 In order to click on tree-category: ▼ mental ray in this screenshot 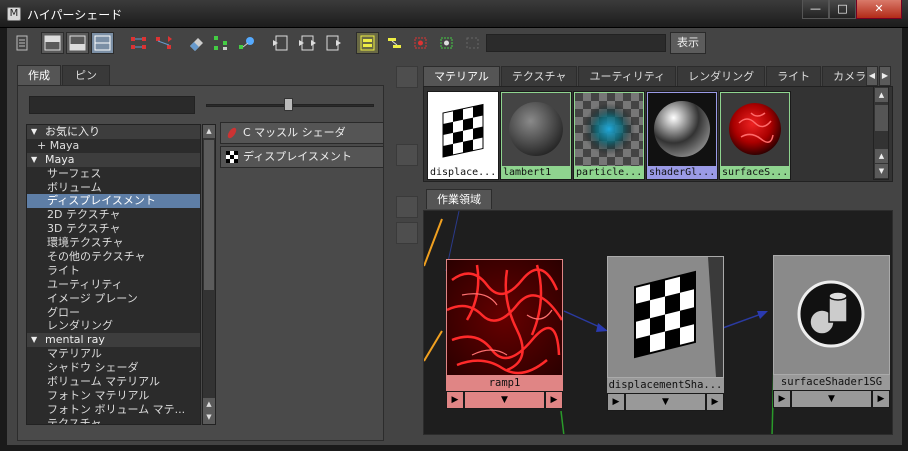, I will do `click(113, 340)`.